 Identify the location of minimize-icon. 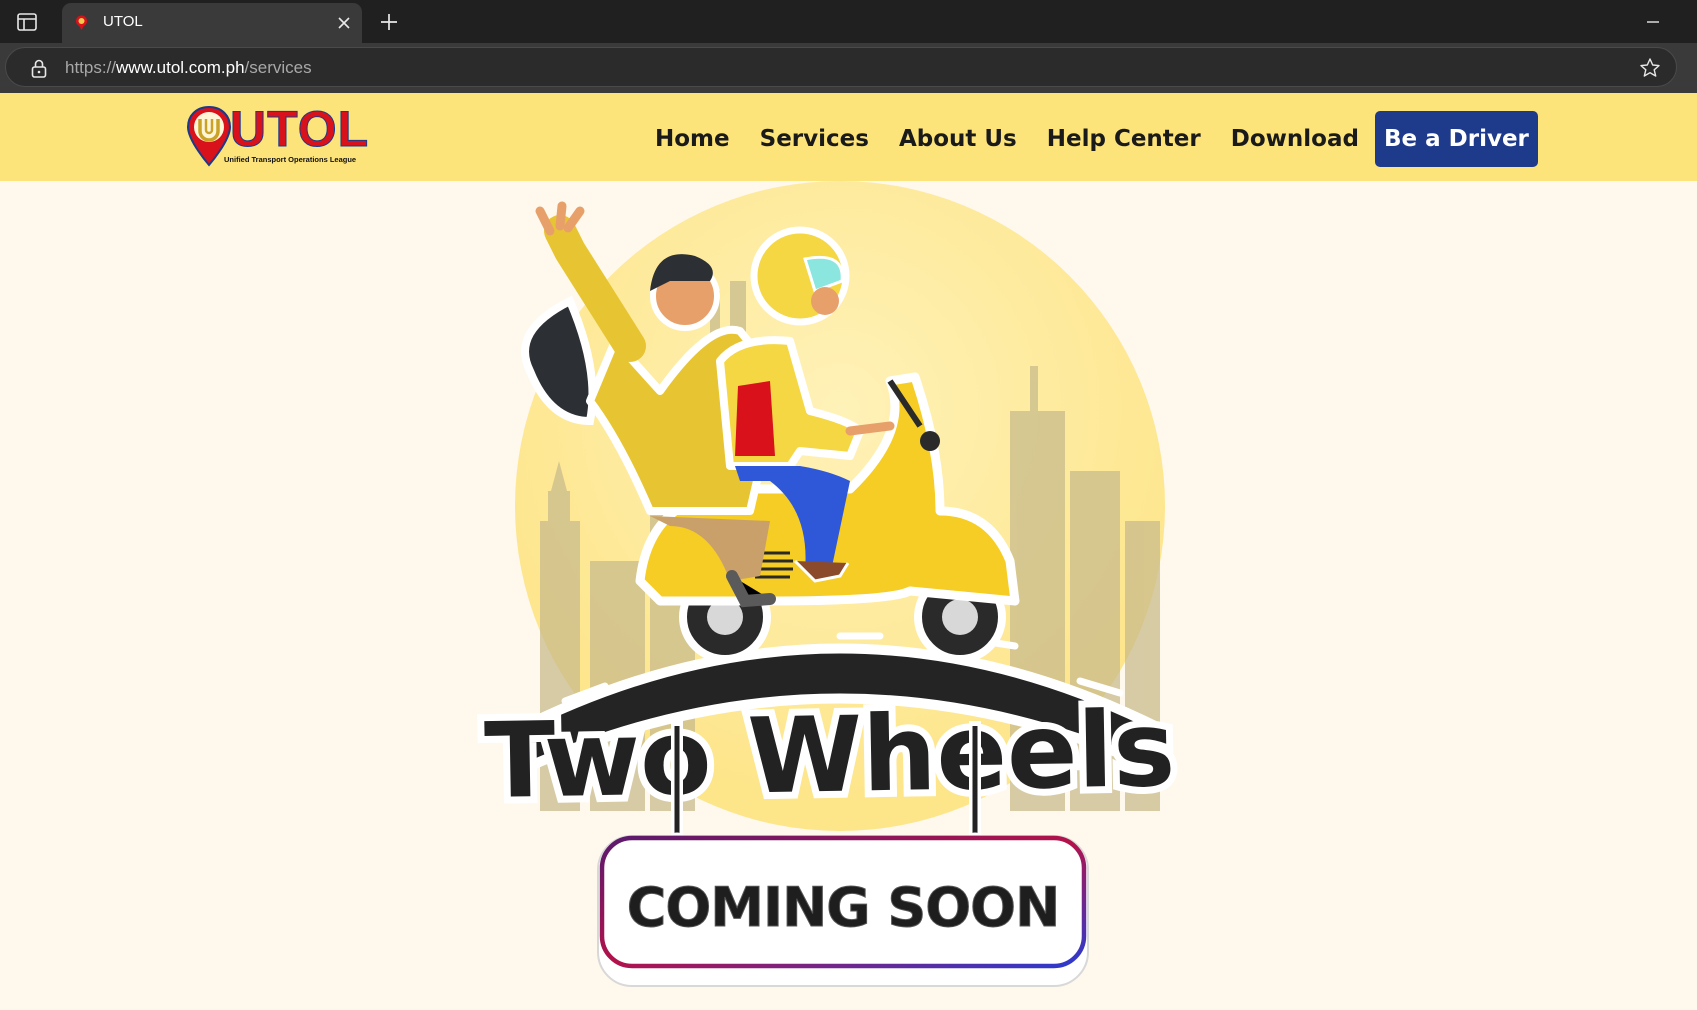
(1653, 22).